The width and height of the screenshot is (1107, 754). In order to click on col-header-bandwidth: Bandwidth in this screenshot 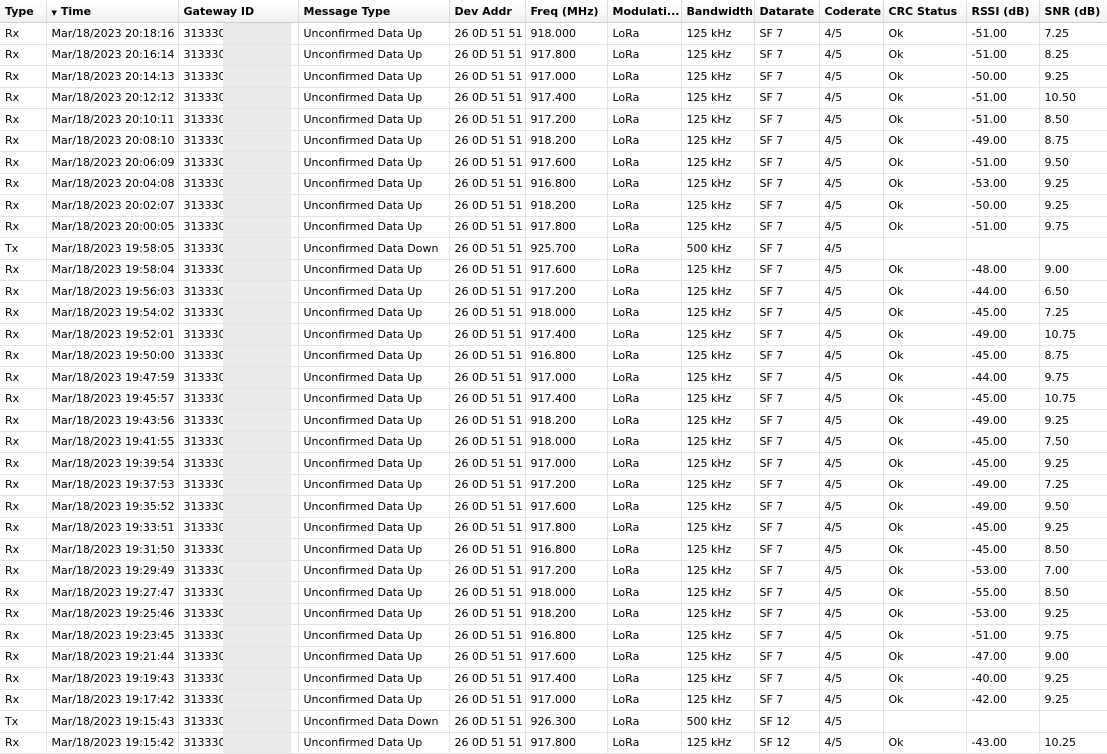, I will do `click(718, 11)`.